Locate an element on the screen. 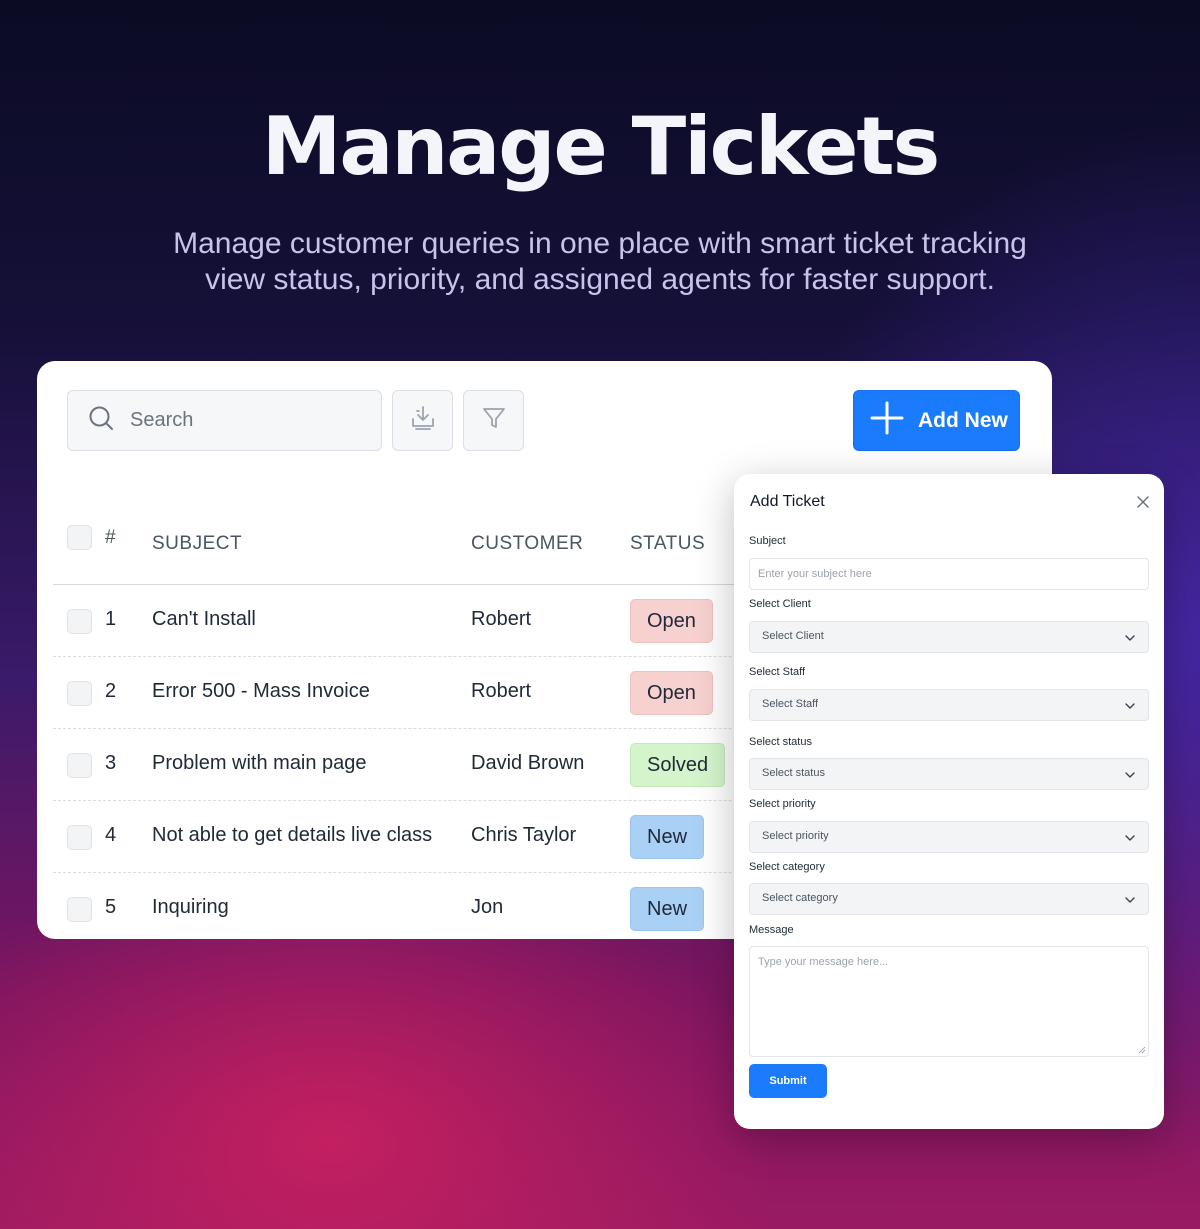 The image size is (1200, 1229). subject-field: Enter your subject here is located at coordinates (949, 574).